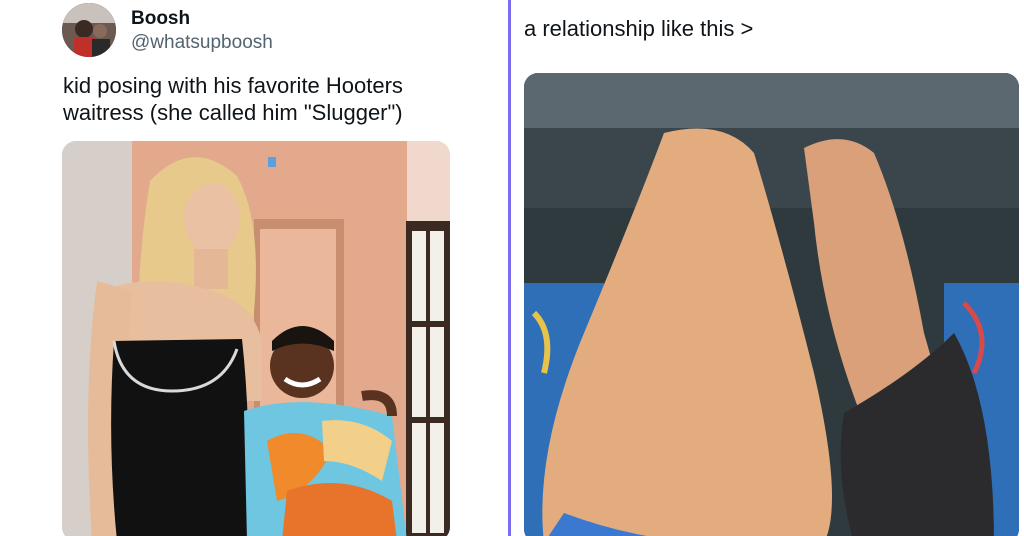 This screenshot has height=536, width=1024. Describe the element at coordinates (202, 43) in the screenshot. I see `user-handle: @whatsupboosh` at that location.